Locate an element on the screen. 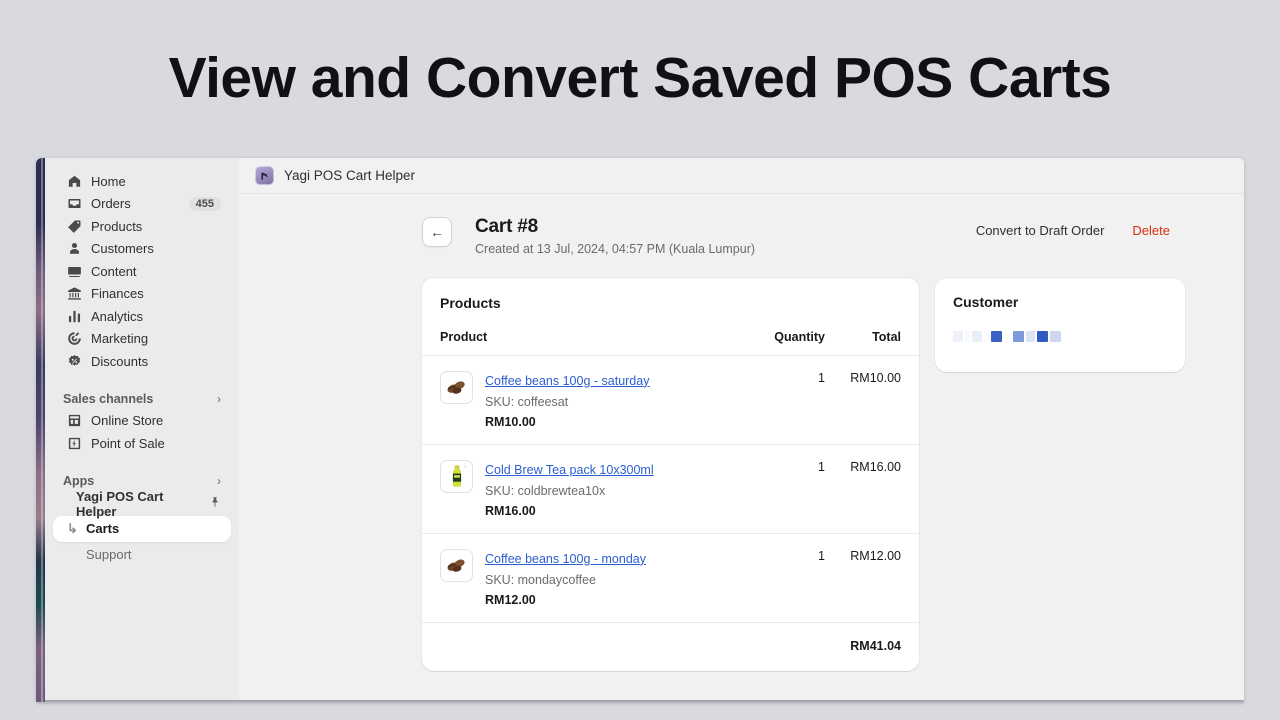 The height and width of the screenshot is (720, 1280). cold-brew-bottle-thumb-icon is located at coordinates (459, 476).